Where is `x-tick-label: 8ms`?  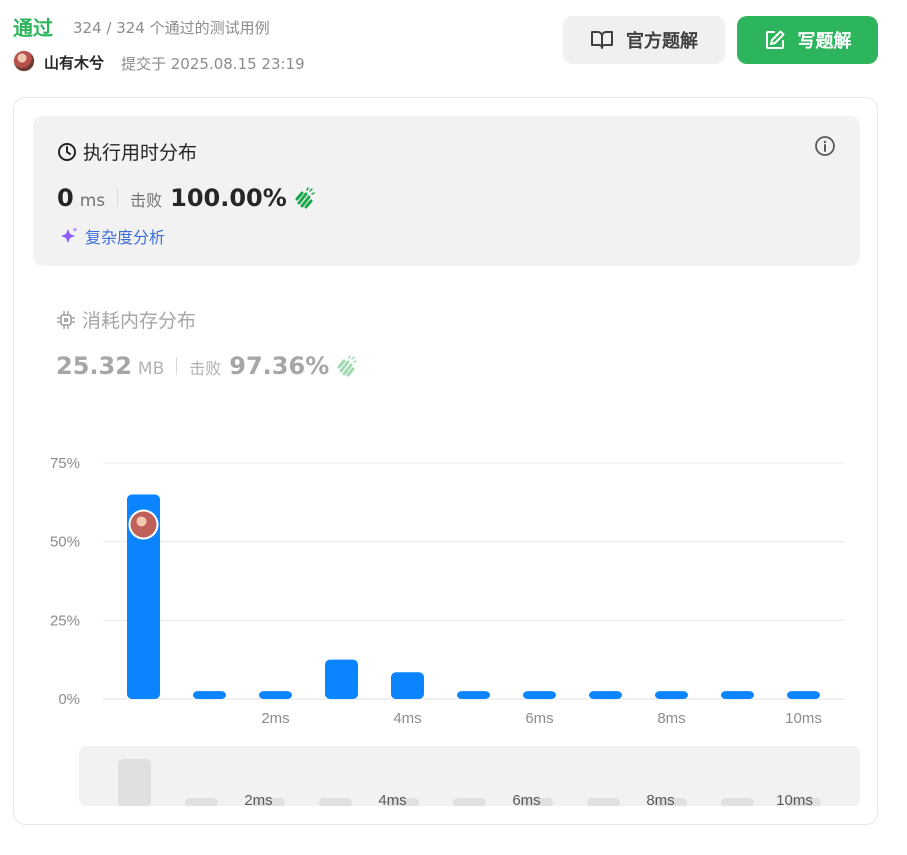 x-tick-label: 8ms is located at coordinates (671, 718).